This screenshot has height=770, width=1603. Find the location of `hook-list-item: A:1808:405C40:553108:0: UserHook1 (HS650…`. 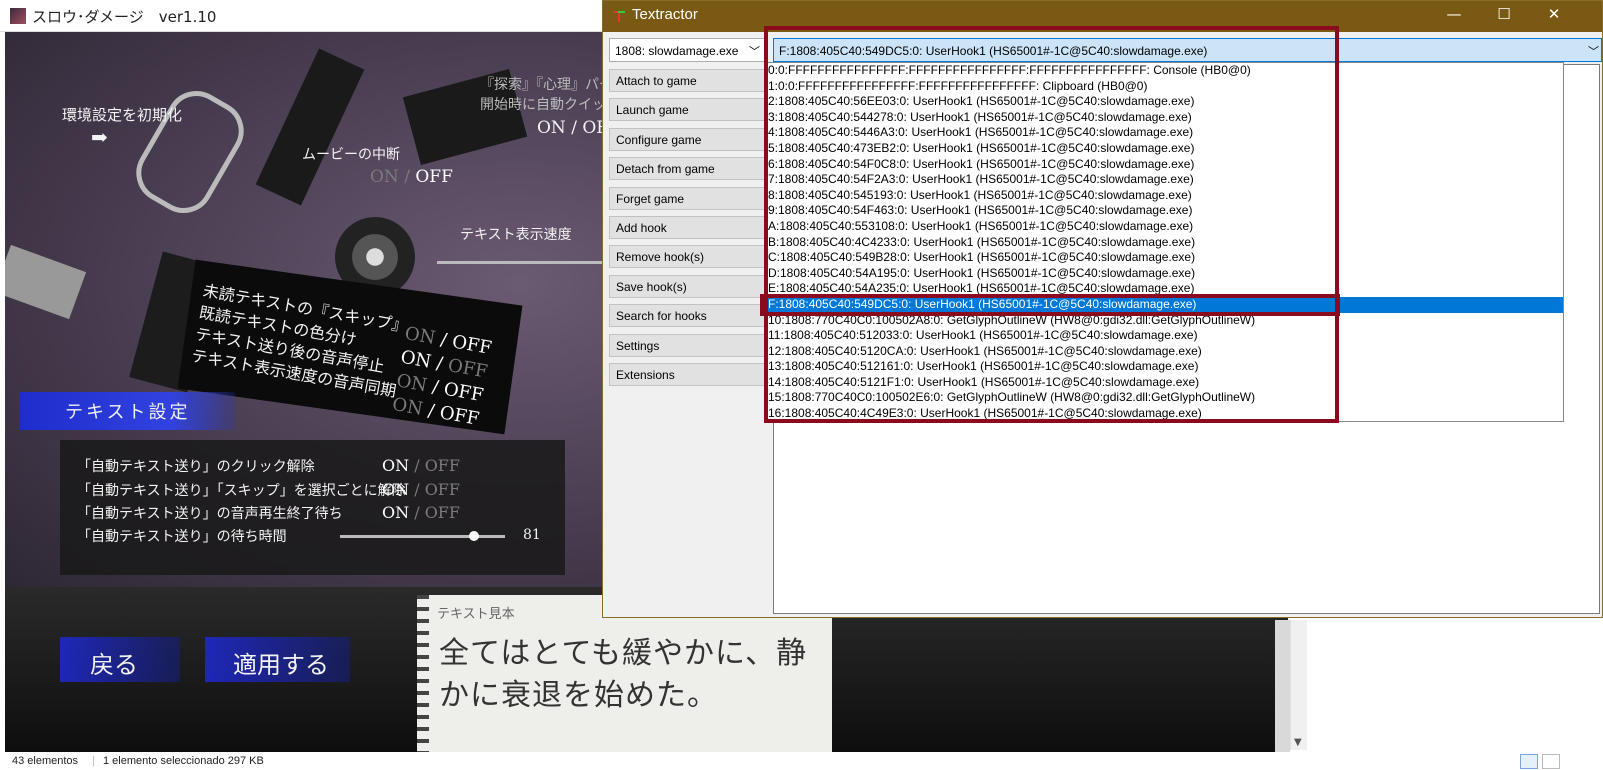

hook-list-item: A:1808:405C40:553108:0: UserHook1 (HS650… is located at coordinates (1164, 227).